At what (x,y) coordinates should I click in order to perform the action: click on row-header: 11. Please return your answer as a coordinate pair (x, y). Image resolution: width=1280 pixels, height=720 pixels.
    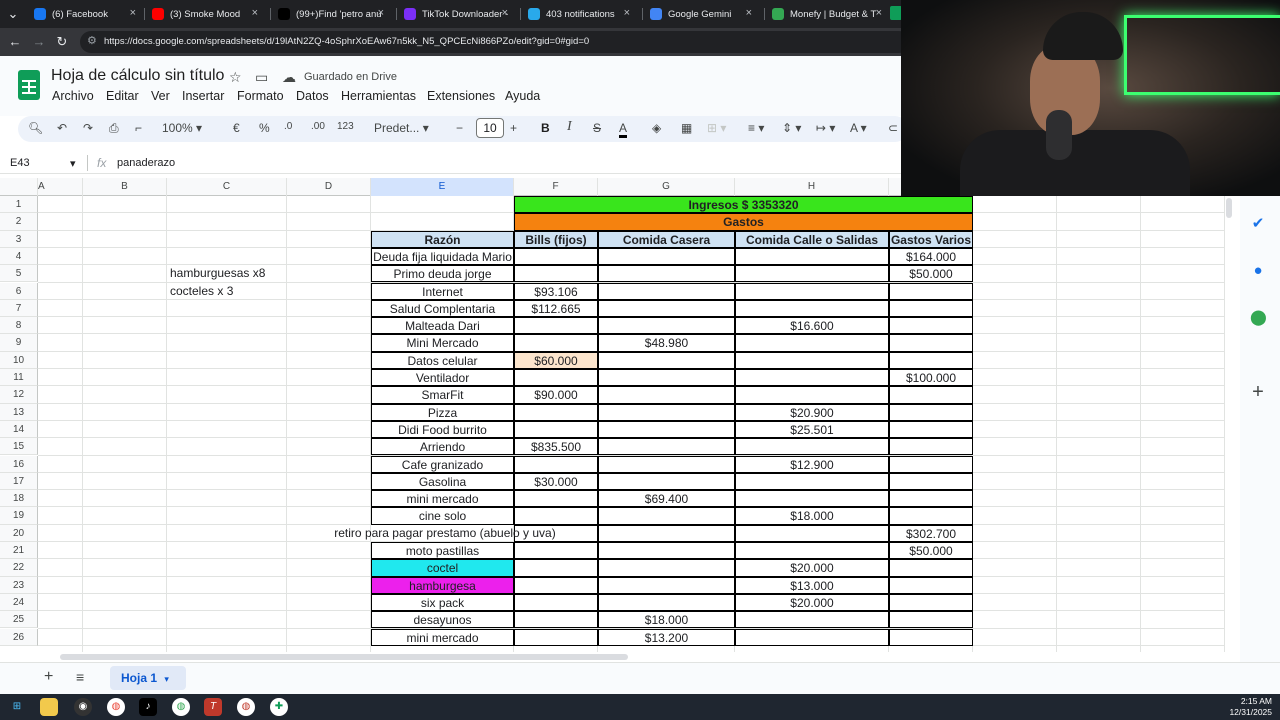
    Looking at the image, I should click on (19, 378).